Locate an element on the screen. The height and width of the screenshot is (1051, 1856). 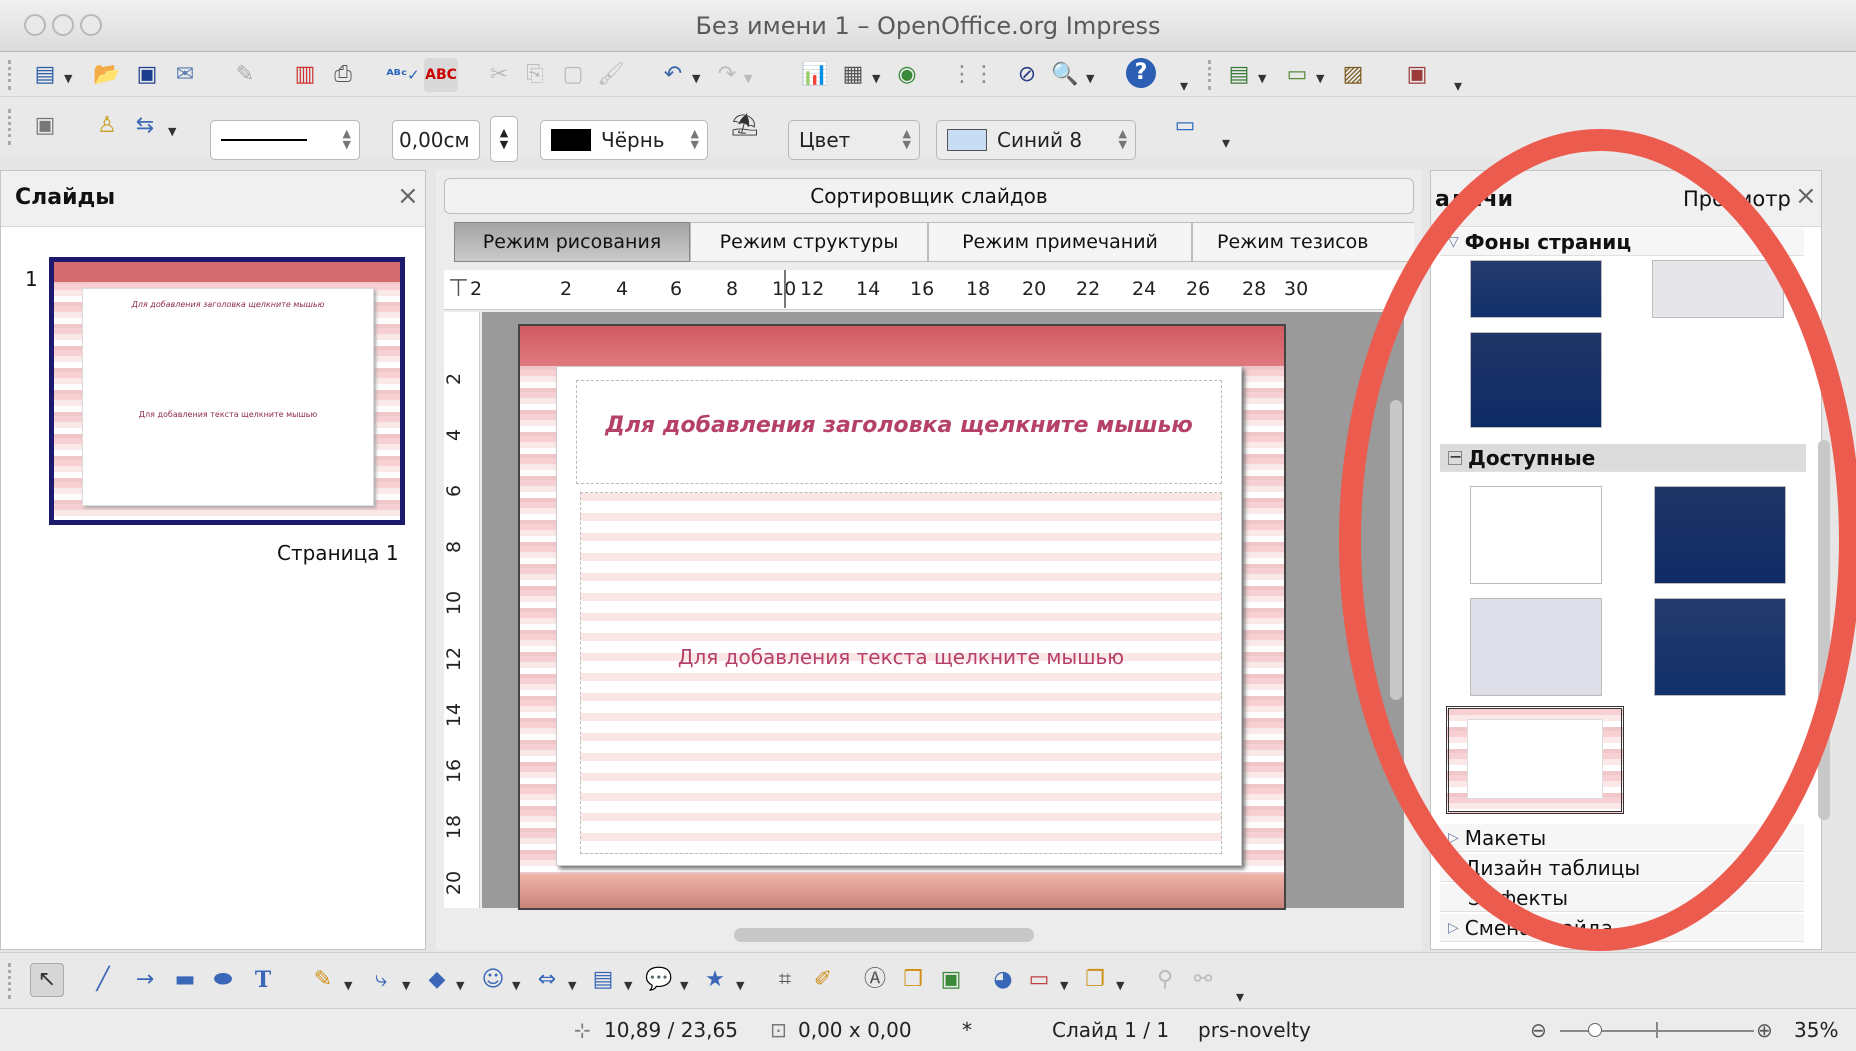
slides-pane-title: Слайды is located at coordinates (65, 197).